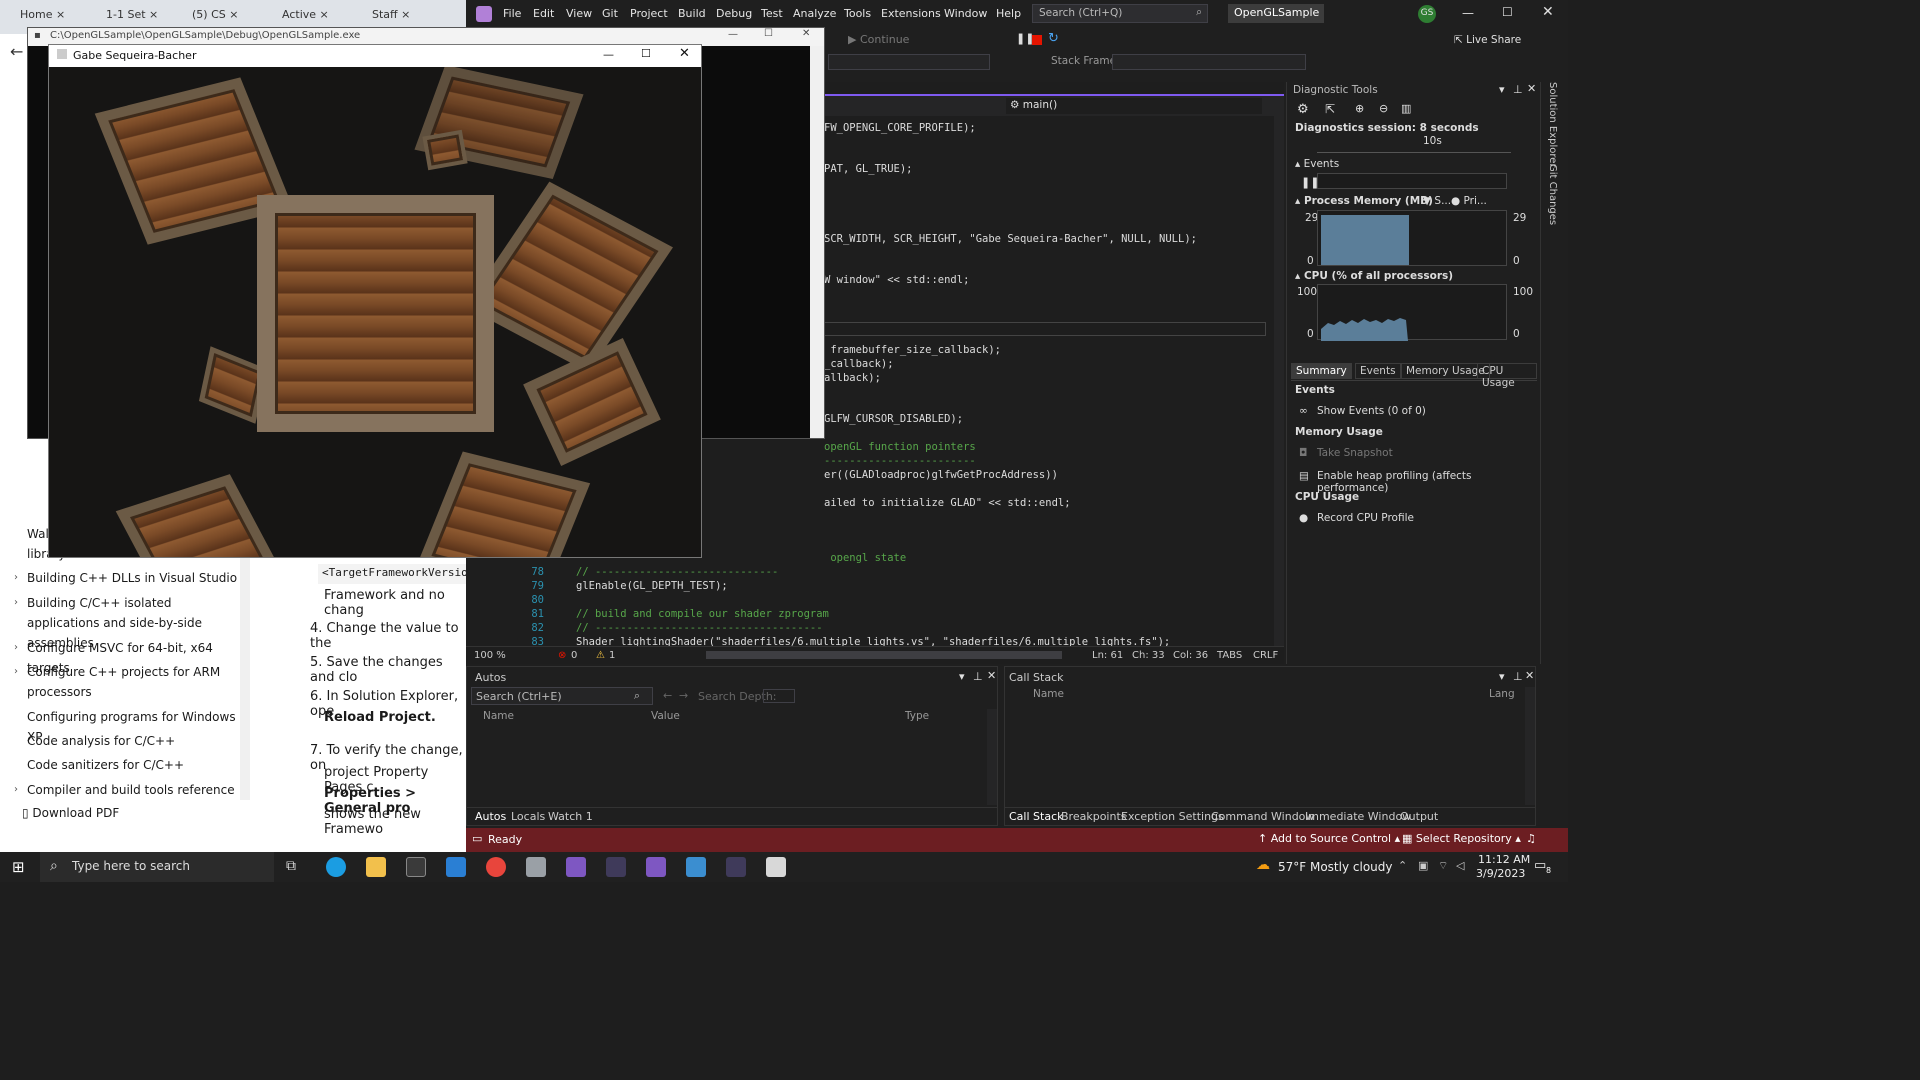 This screenshot has height=1080, width=1920. Describe the element at coordinates (130, 578) in the screenshot. I see `toc-item-building-dlls: › Building C++ DLLs in Visual Studio` at that location.